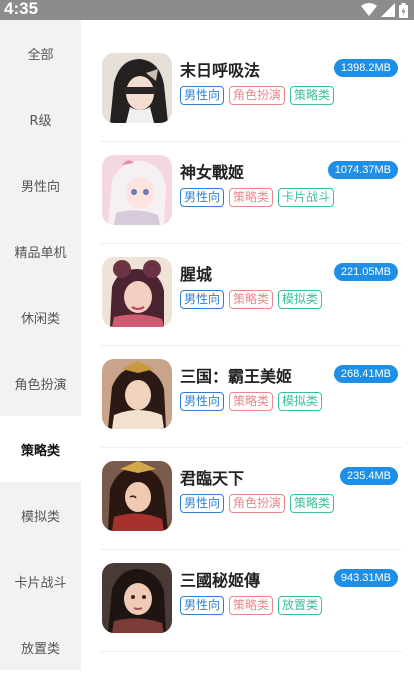 The height and width of the screenshot is (680, 414). Describe the element at coordinates (365, 68) in the screenshot. I see `file-size-badge: 1398.2MB` at that location.